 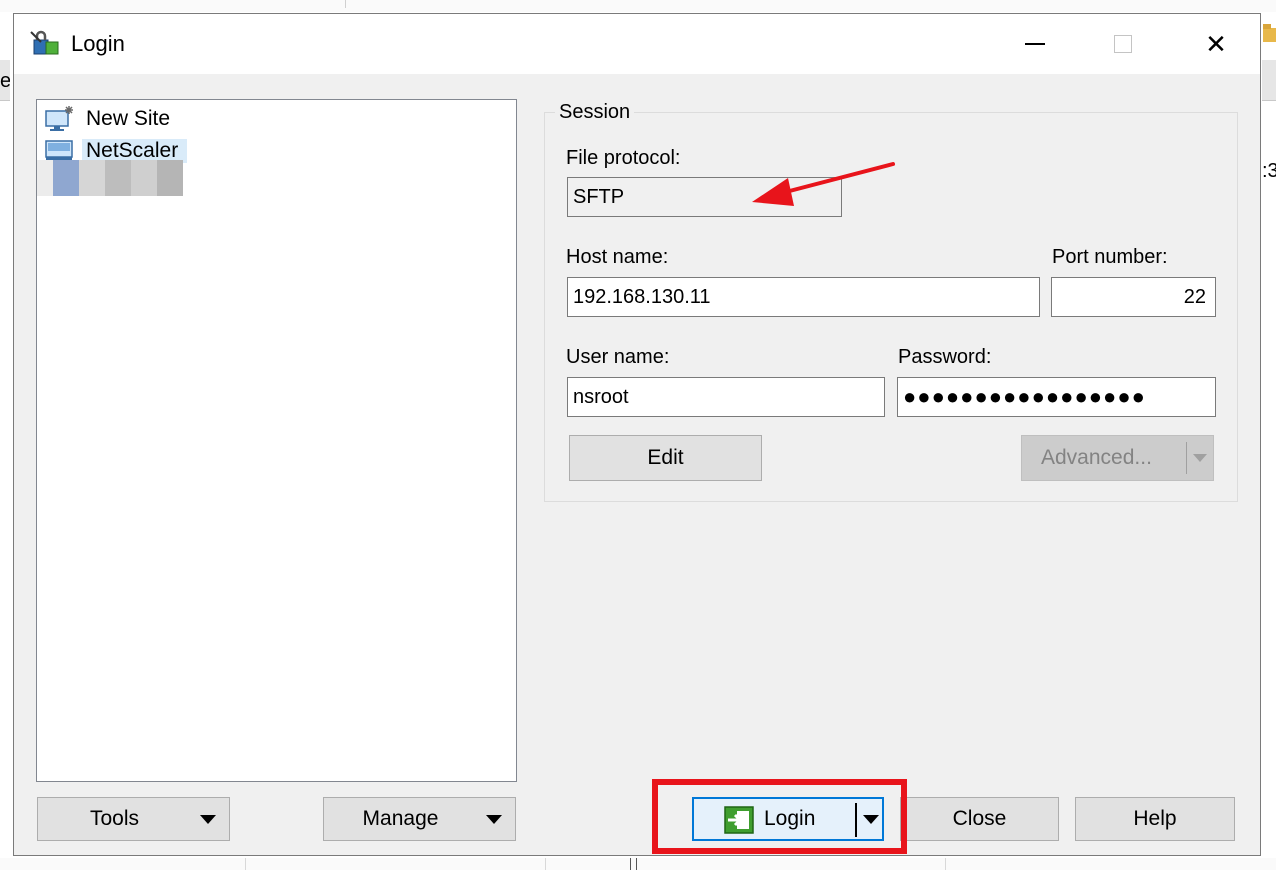 I want to click on close-button: Close, so click(x=979, y=819).